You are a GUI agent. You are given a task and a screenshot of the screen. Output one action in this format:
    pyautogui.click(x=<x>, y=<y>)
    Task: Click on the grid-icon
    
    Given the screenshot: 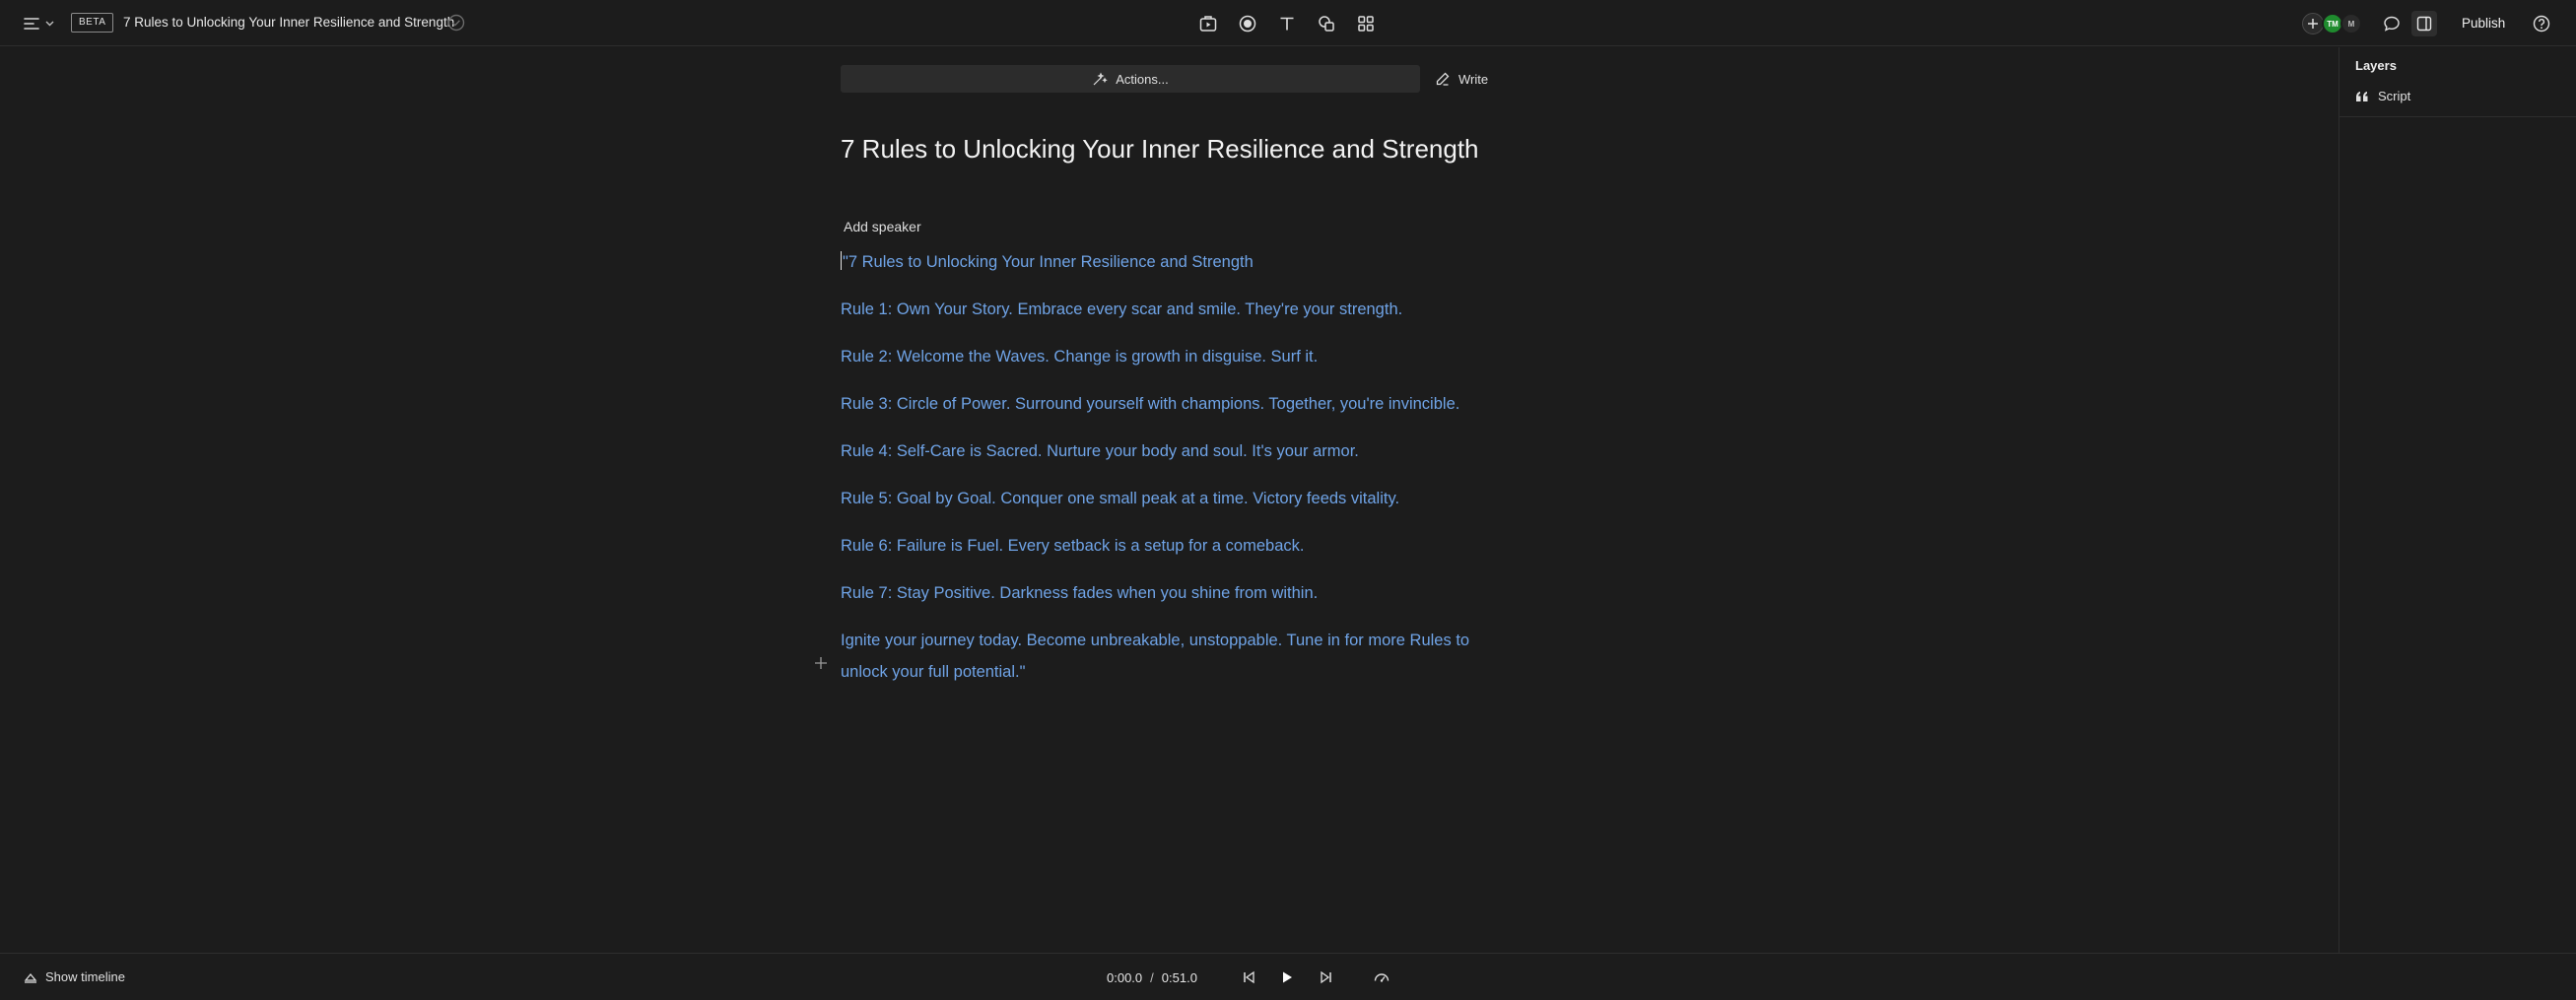 What is the action you would take?
    pyautogui.click(x=1366, y=24)
    